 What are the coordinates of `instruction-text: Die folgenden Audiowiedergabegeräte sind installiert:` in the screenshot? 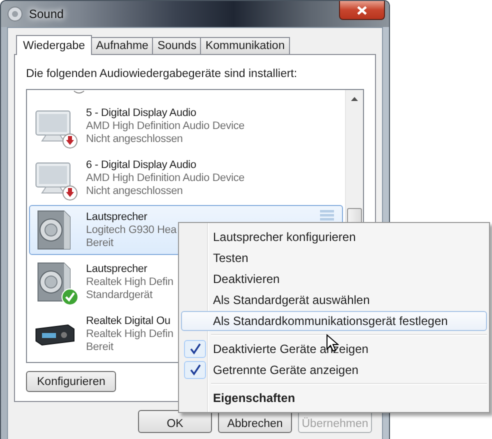 It's located at (162, 74).